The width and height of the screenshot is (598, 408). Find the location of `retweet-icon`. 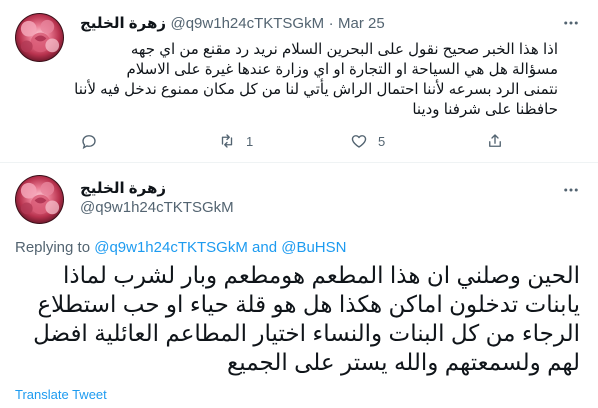

retweet-icon is located at coordinates (227, 141).